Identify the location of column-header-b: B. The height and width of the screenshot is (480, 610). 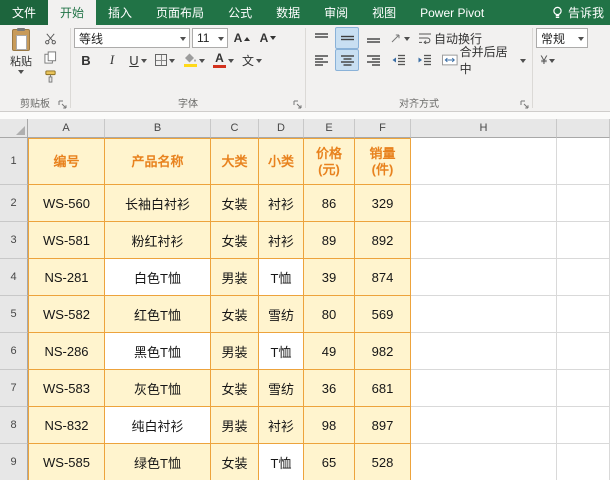
(158, 128).